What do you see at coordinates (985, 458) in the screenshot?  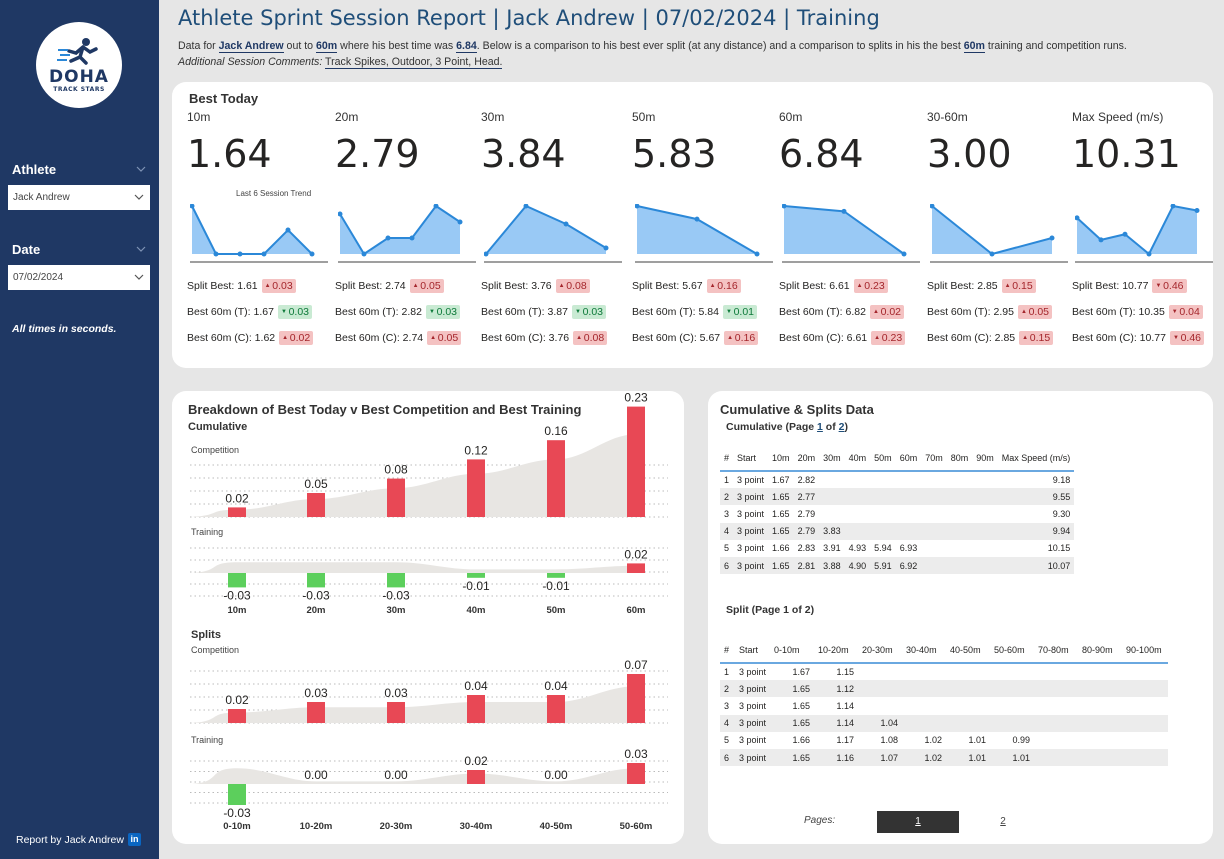 I see `column-header: 90m` at bounding box center [985, 458].